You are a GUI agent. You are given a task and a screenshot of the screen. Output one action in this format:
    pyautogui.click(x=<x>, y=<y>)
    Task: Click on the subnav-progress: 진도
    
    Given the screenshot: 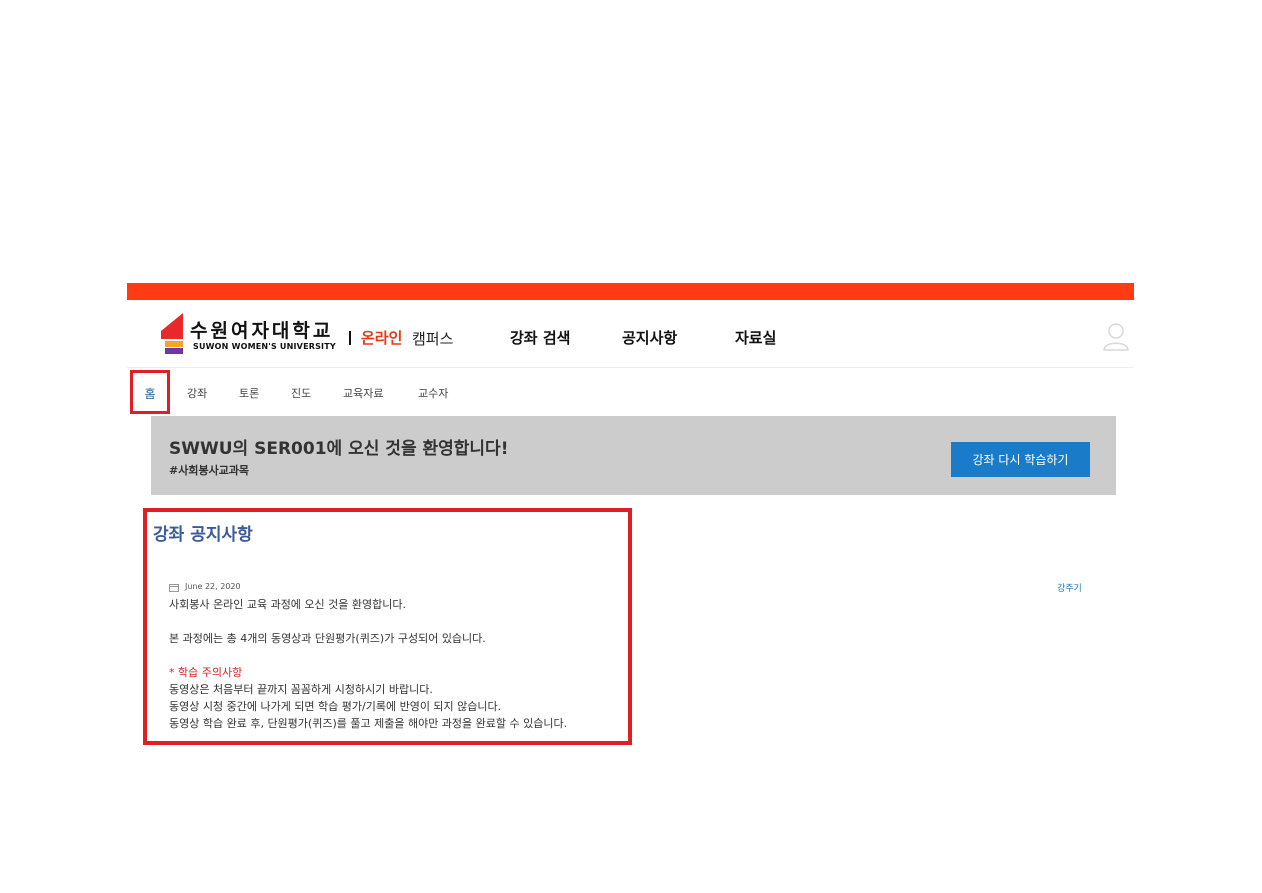 What is the action you would take?
    pyautogui.click(x=301, y=393)
    